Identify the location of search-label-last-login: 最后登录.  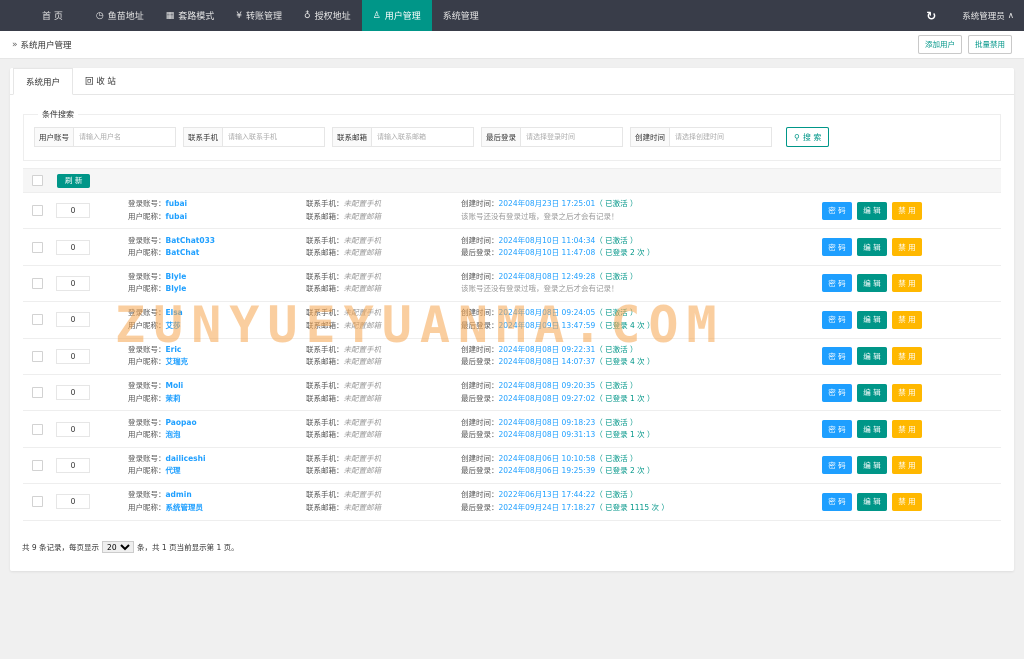
(501, 137).